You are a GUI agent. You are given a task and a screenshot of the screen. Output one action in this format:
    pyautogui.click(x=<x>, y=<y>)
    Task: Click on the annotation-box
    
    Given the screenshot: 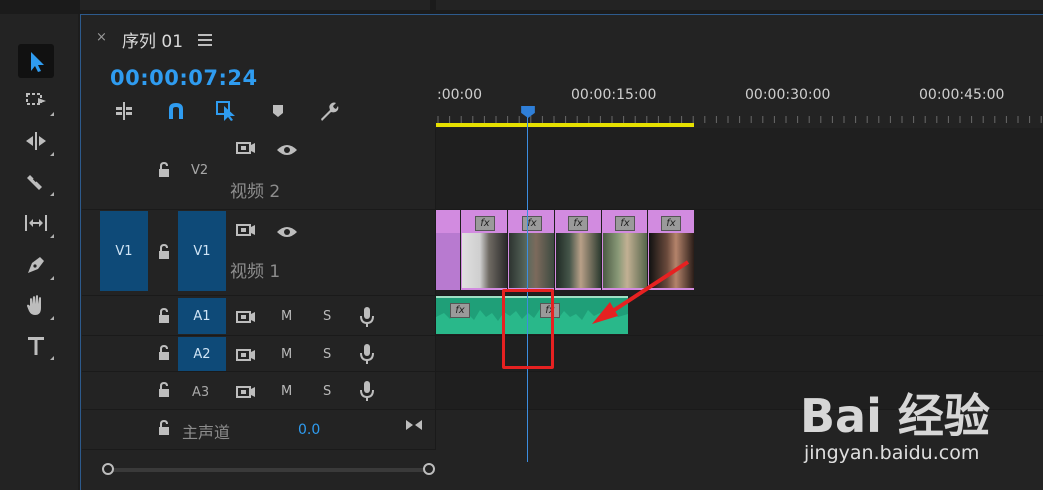 What is the action you would take?
    pyautogui.click(x=528, y=329)
    